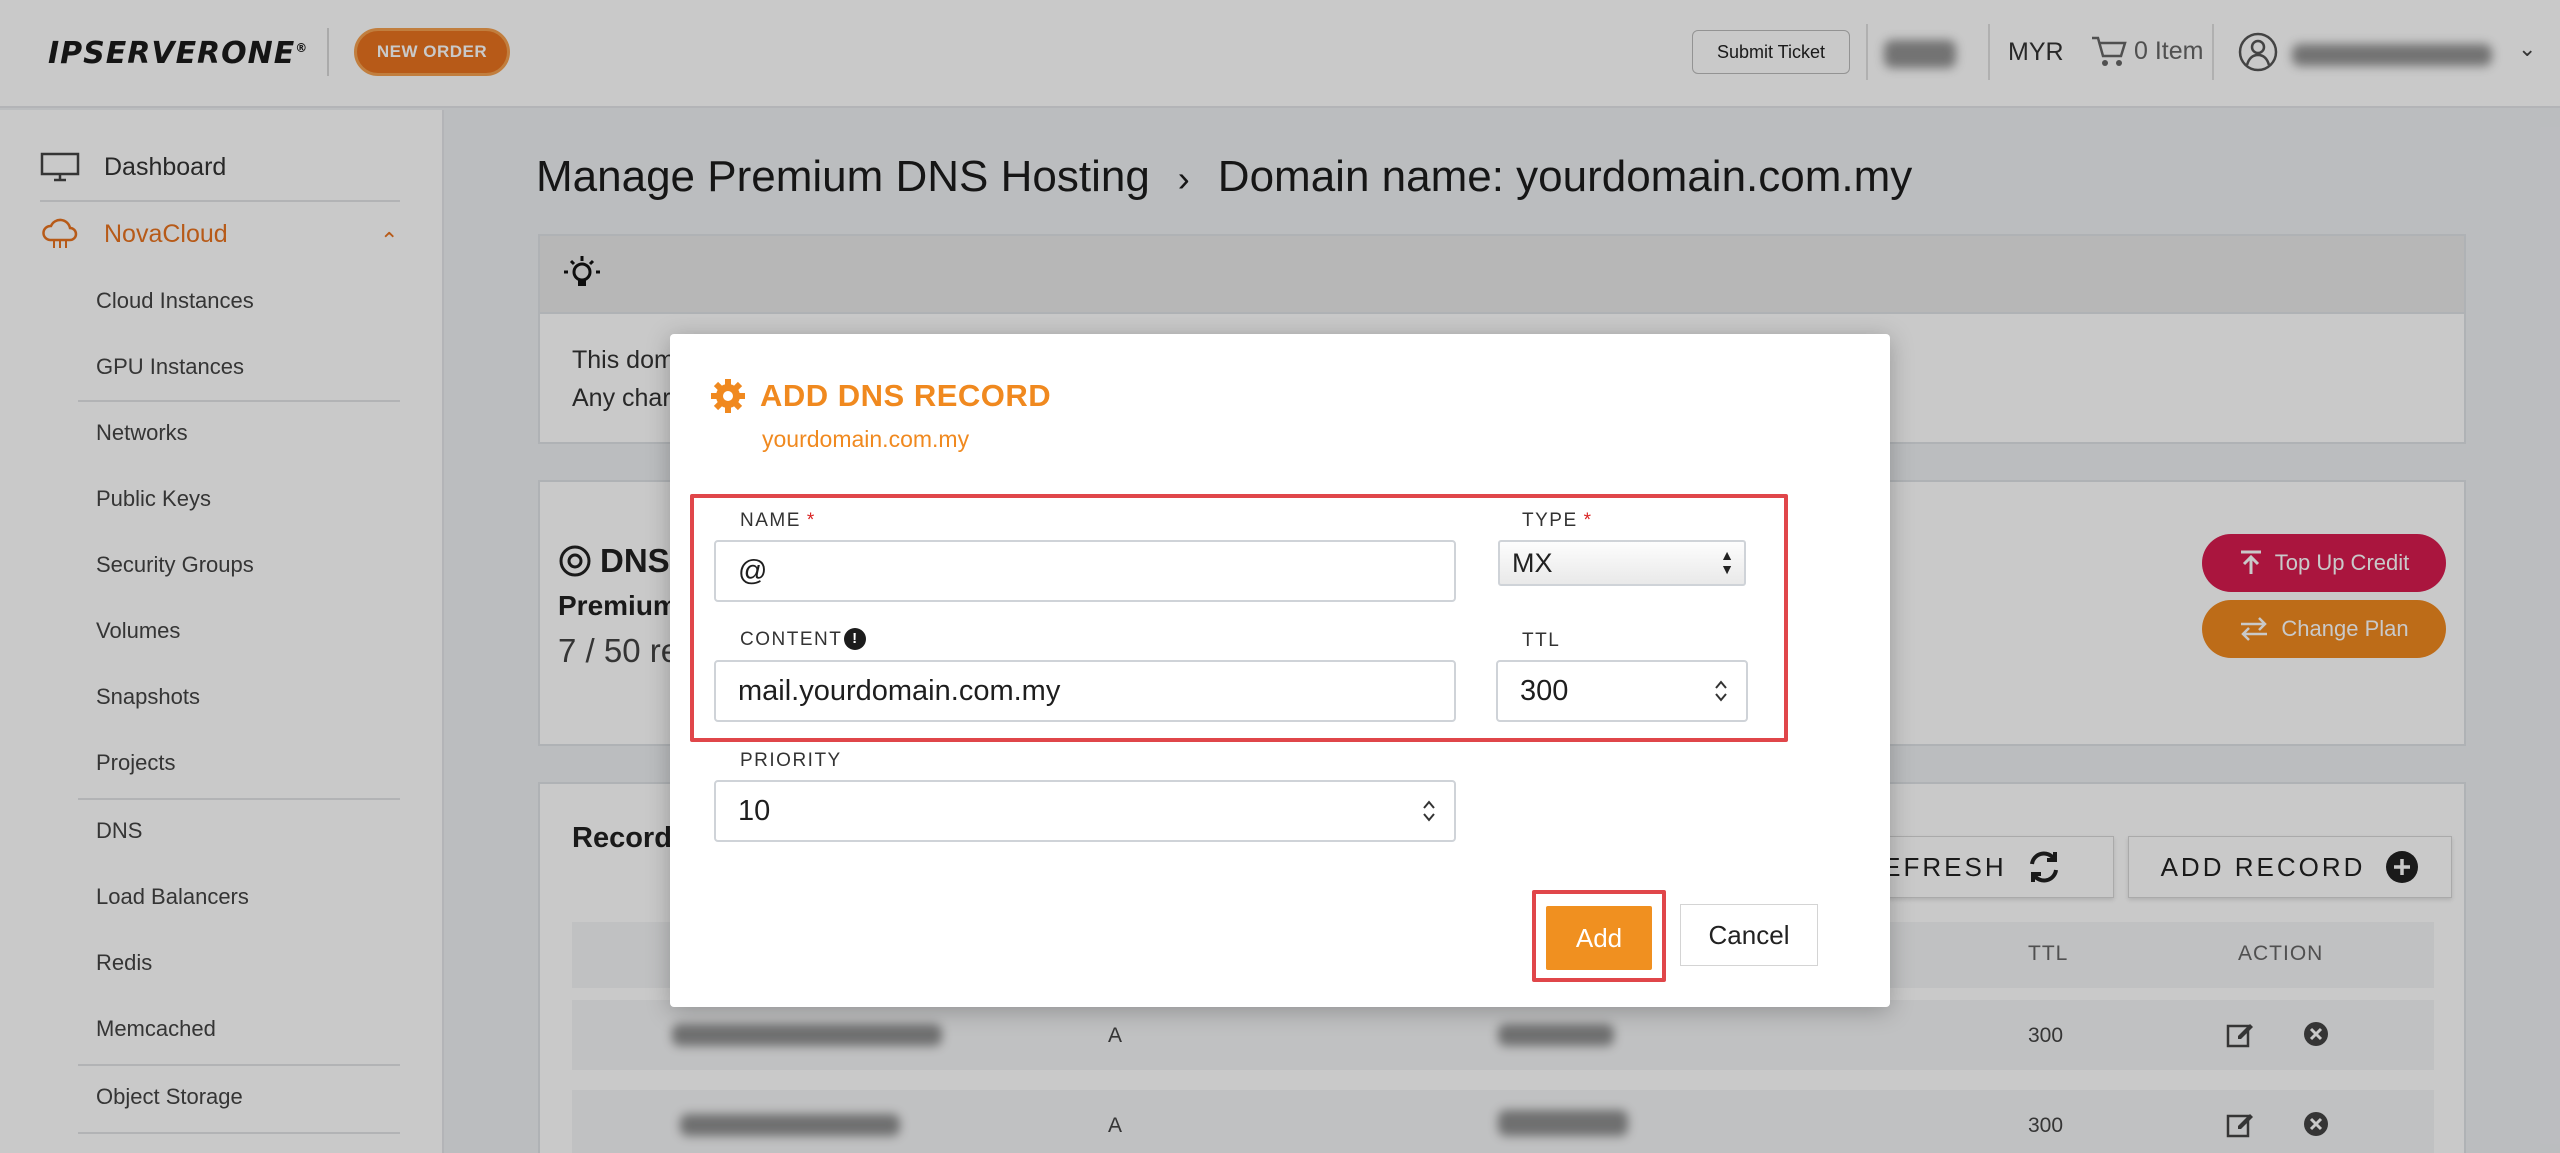 This screenshot has width=2560, height=1153. I want to click on type-select: MX ▲ ▼, so click(1622, 563).